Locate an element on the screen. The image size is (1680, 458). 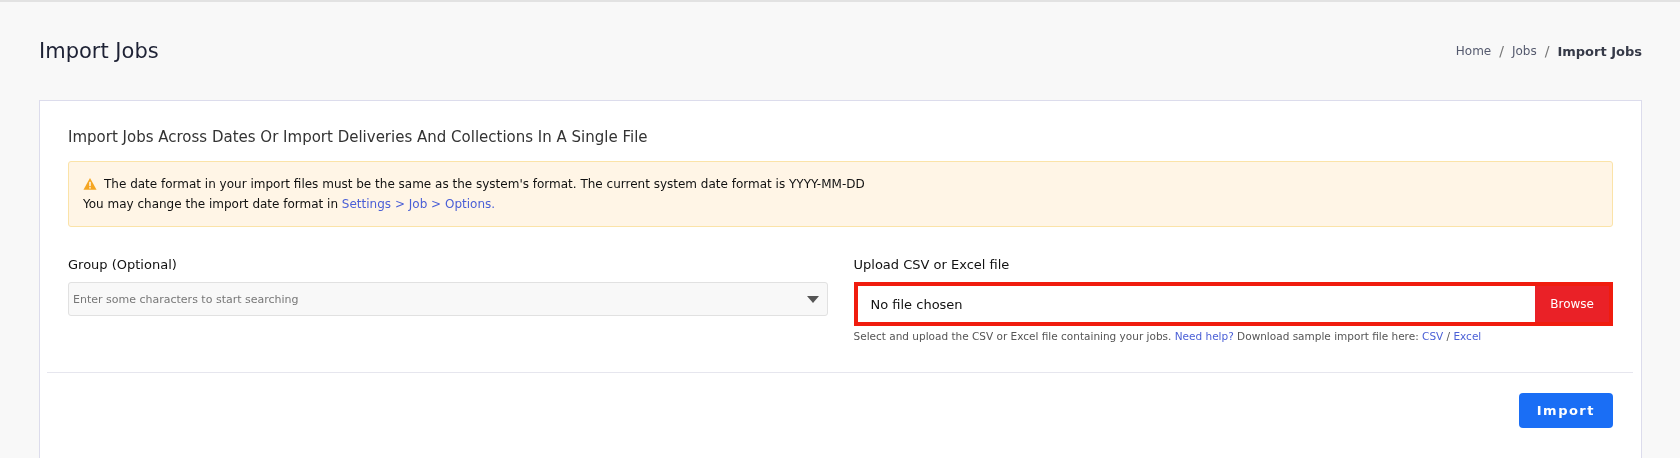
warning-icon is located at coordinates (90, 184).